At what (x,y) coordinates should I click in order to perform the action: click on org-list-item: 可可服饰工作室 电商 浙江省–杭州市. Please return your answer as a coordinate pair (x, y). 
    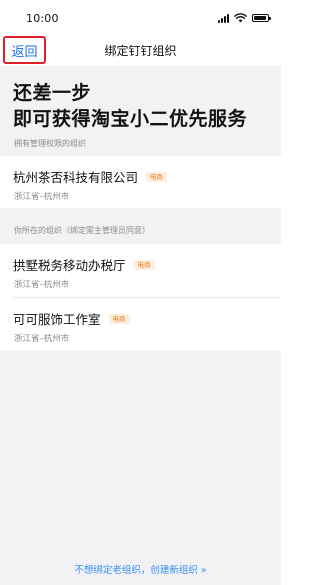
    Looking at the image, I should click on (140, 324).